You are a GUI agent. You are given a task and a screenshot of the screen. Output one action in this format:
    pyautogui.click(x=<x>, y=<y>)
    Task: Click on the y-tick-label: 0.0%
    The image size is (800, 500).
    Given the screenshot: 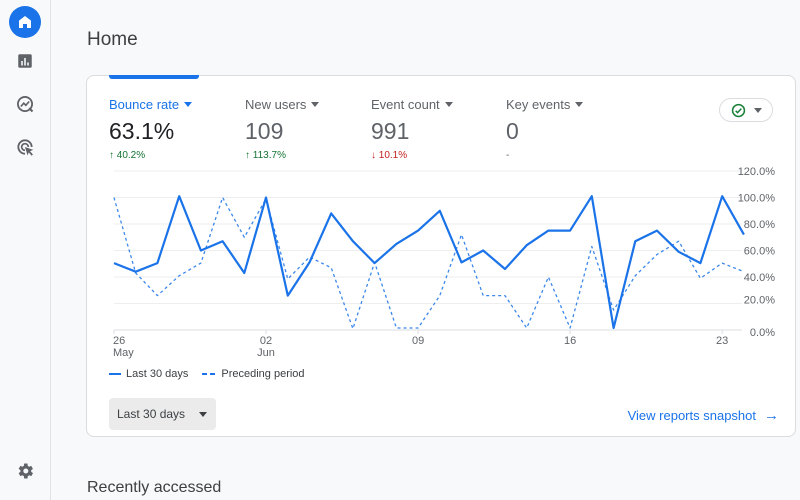 What is the action you would take?
    pyautogui.click(x=762, y=333)
    